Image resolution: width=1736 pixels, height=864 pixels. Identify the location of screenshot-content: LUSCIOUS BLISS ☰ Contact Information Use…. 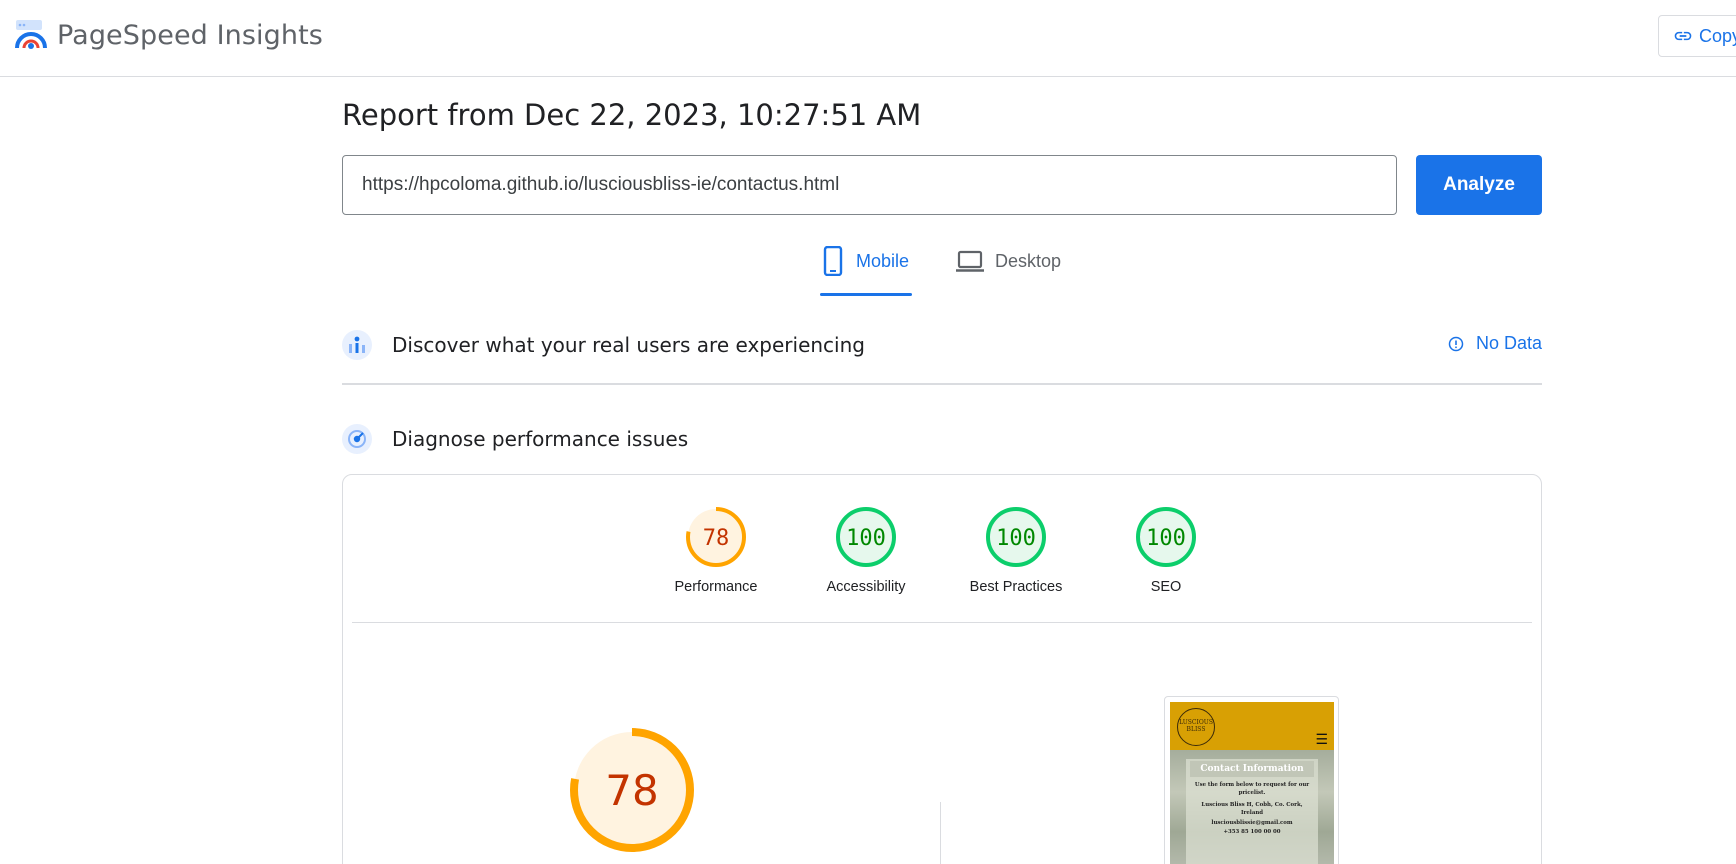
(1252, 783).